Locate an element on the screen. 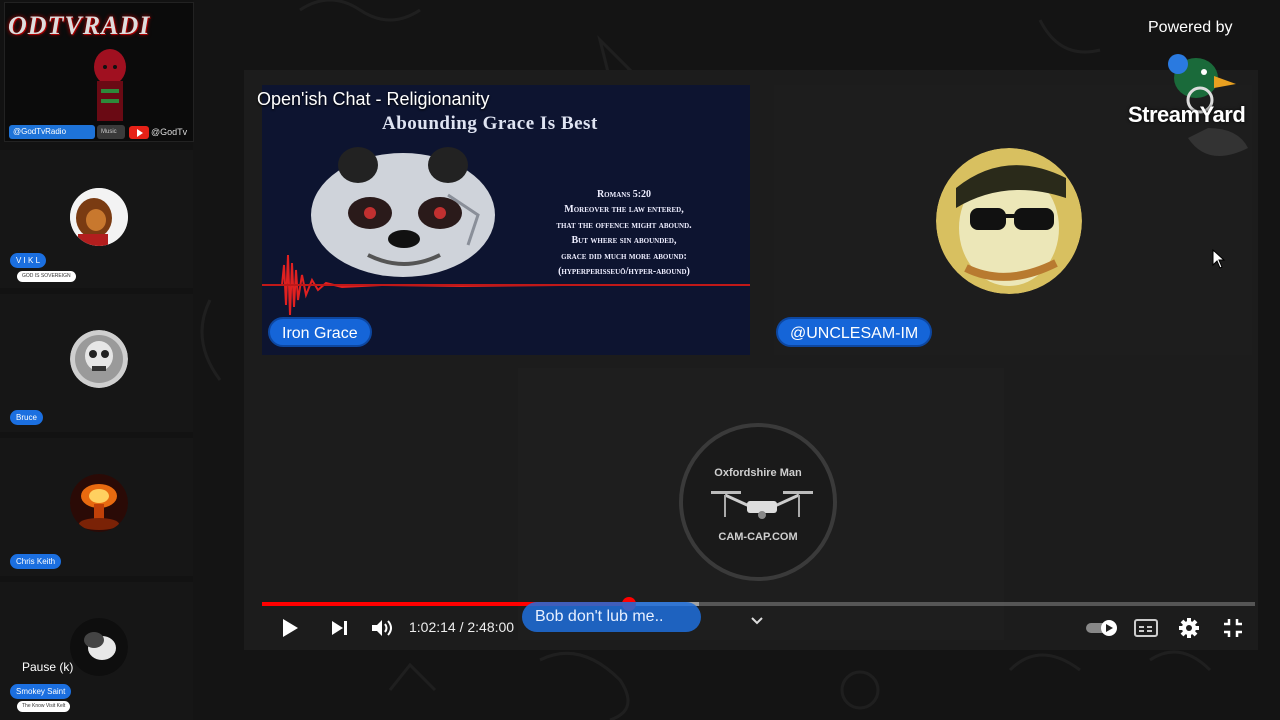 This screenshot has width=1280, height=720. play-button is located at coordinates (290, 628).